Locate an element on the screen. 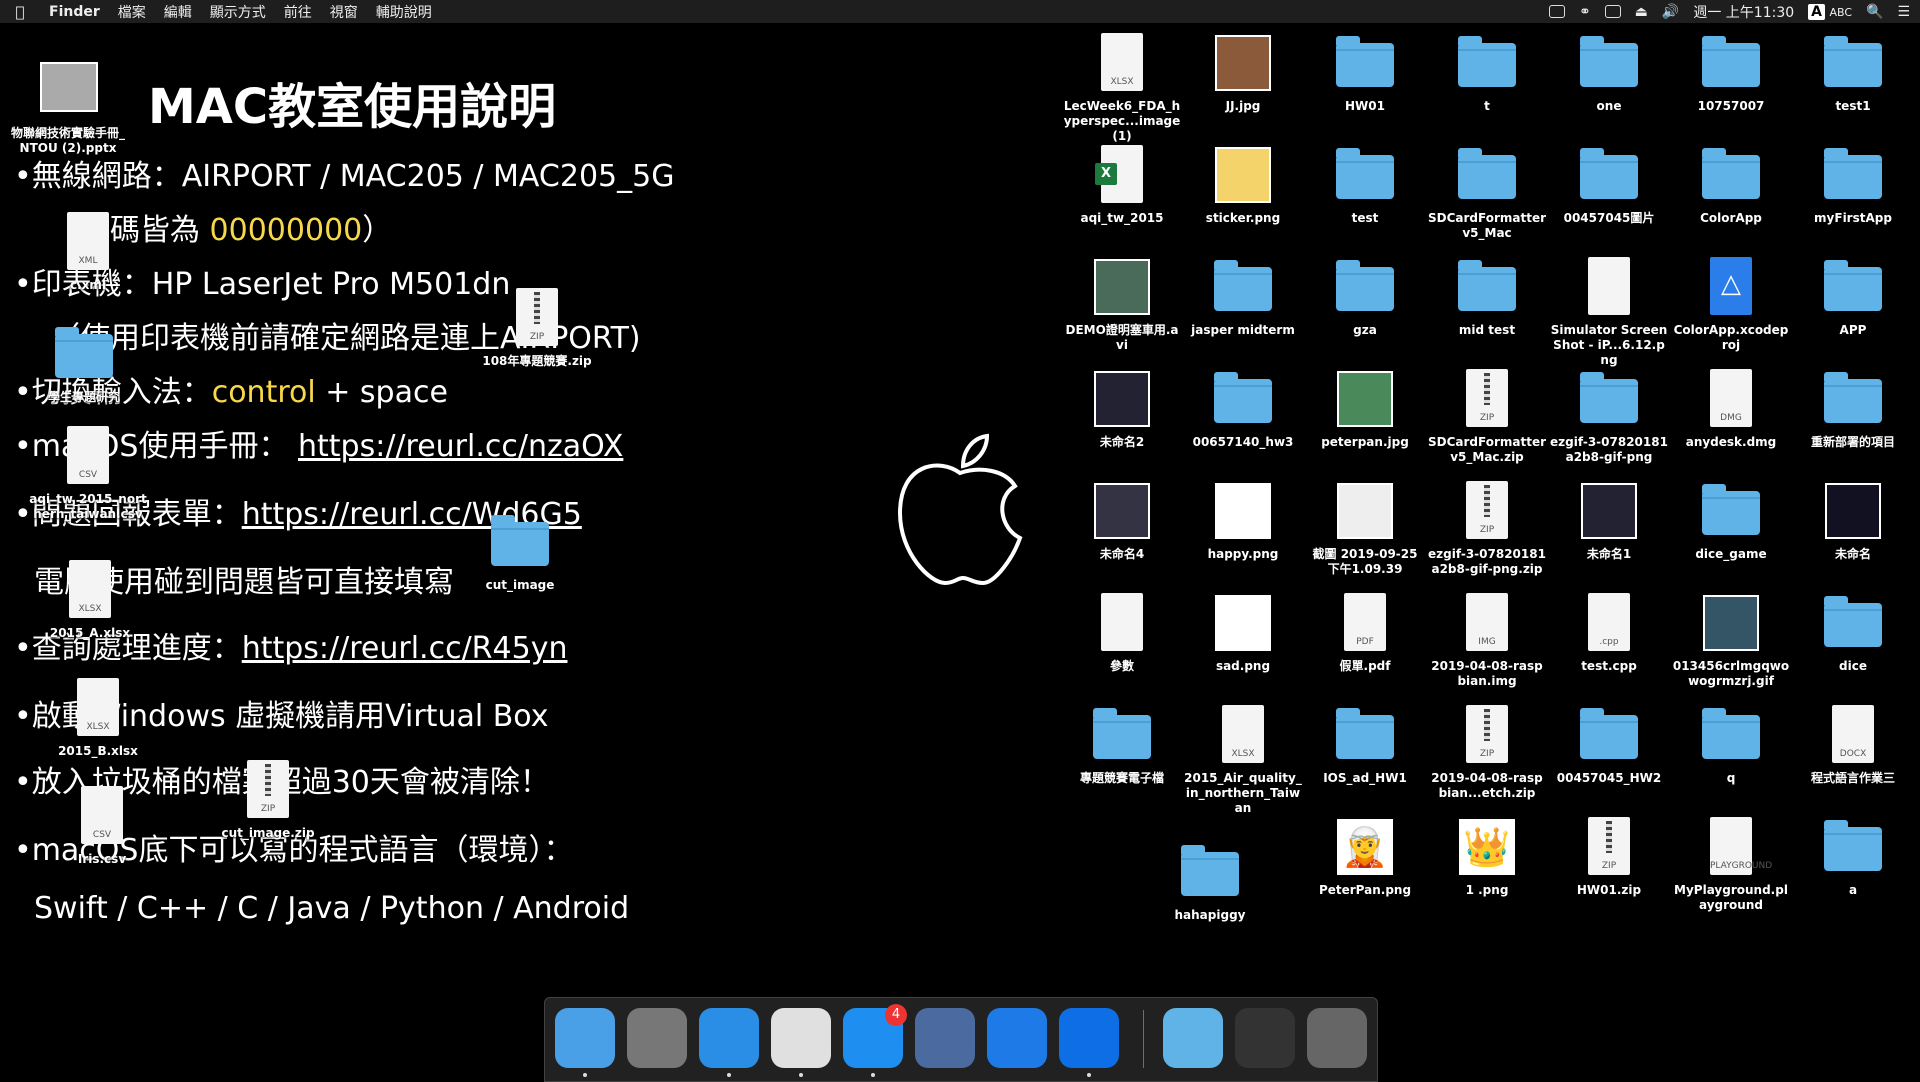 This screenshot has width=1920, height=1082. desktop-icon: one is located at coordinates (1609, 73).